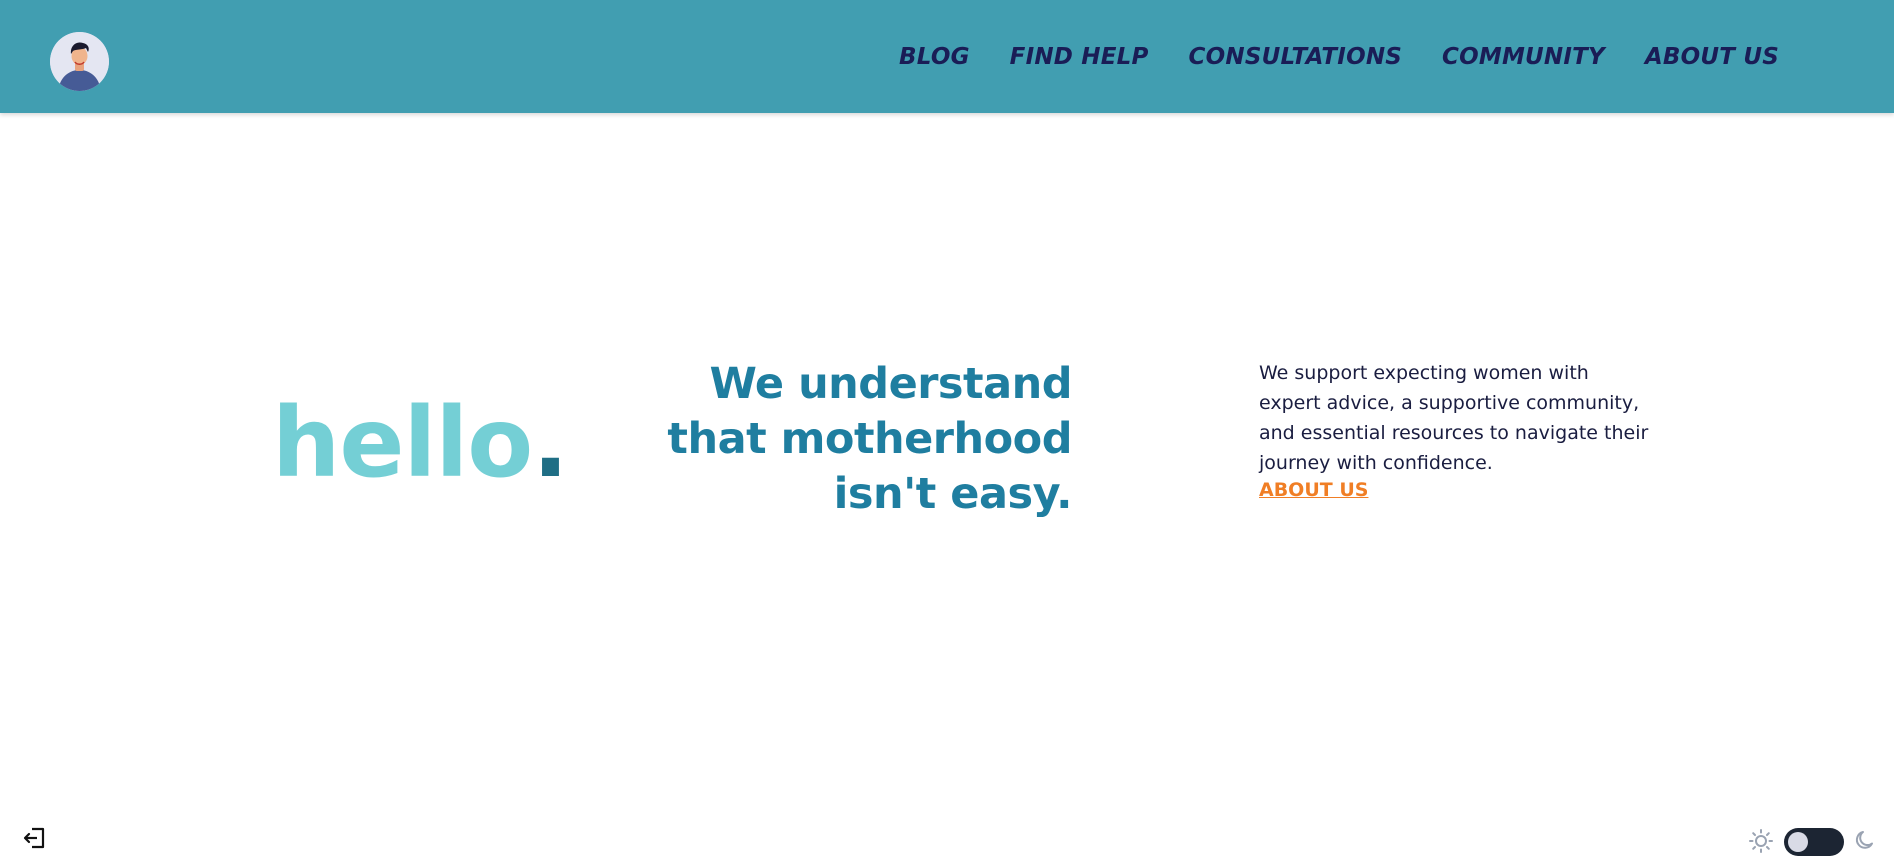 This screenshot has width=1894, height=868. I want to click on hello-word: hello, so click(402, 443).